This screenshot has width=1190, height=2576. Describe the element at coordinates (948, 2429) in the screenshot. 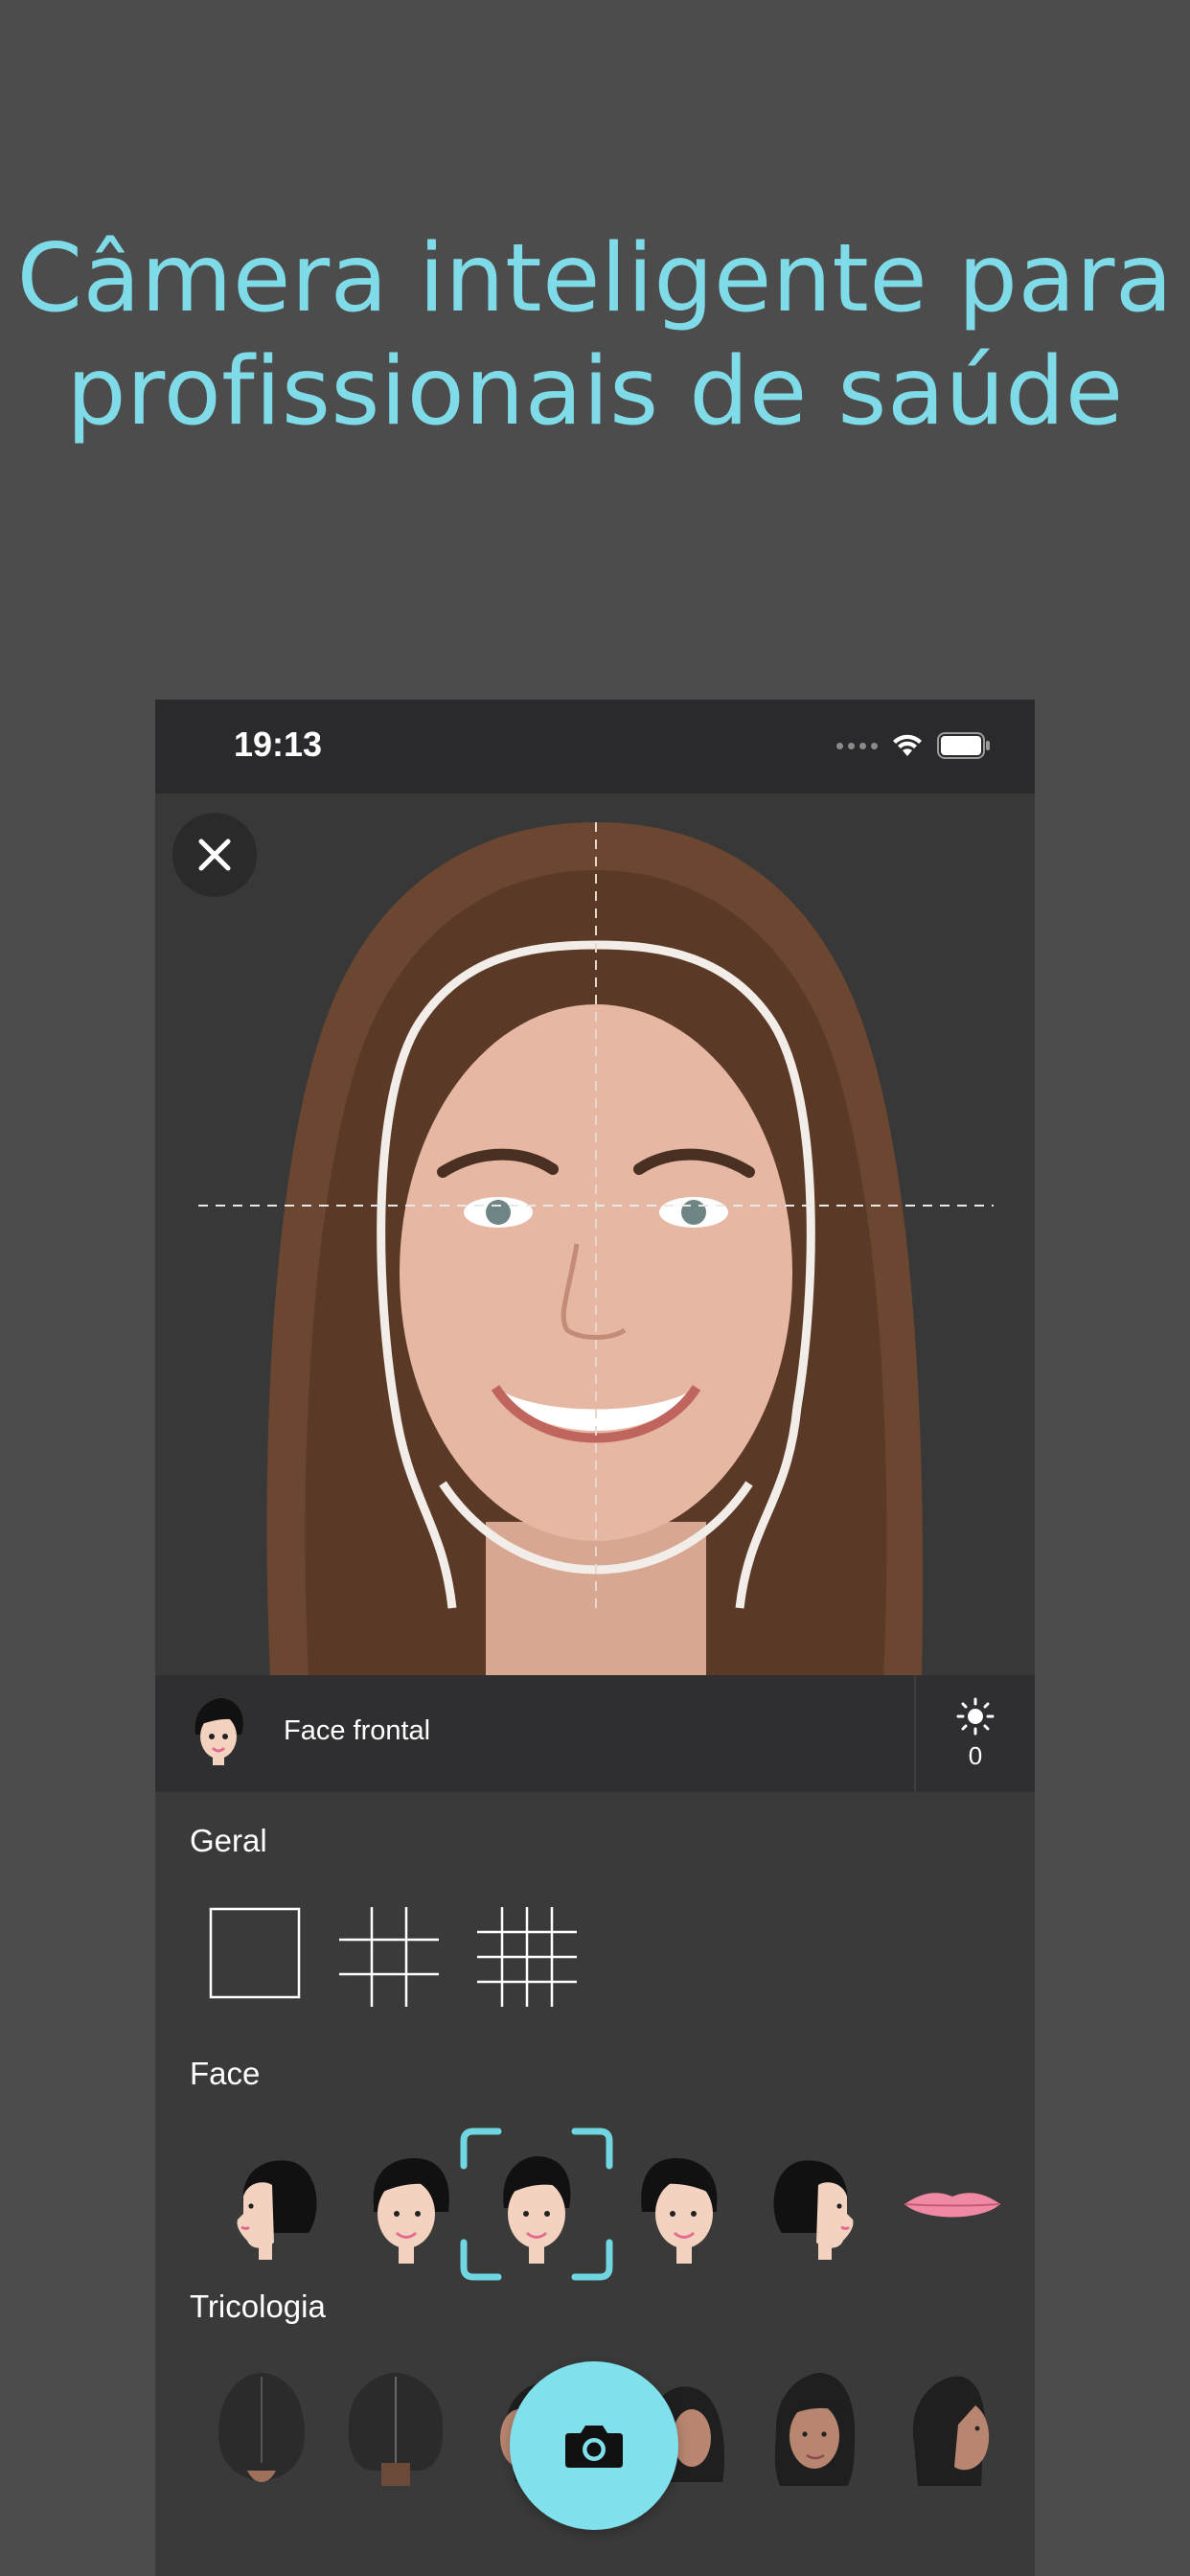

I see `head-profile-icon` at that location.